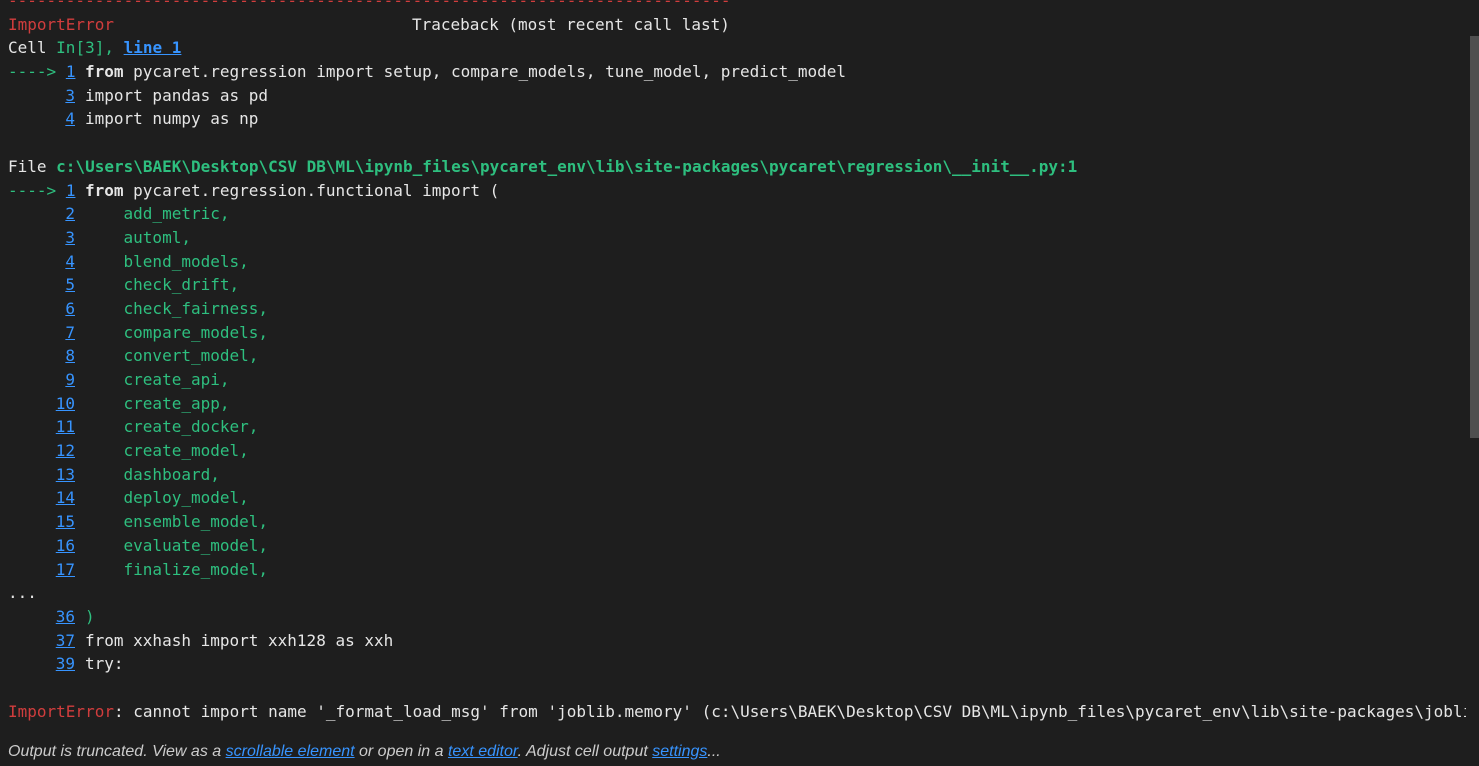 The width and height of the screenshot is (1479, 766). What do you see at coordinates (196, 522) in the screenshot?
I see `import-name: ensemble_model,` at bounding box center [196, 522].